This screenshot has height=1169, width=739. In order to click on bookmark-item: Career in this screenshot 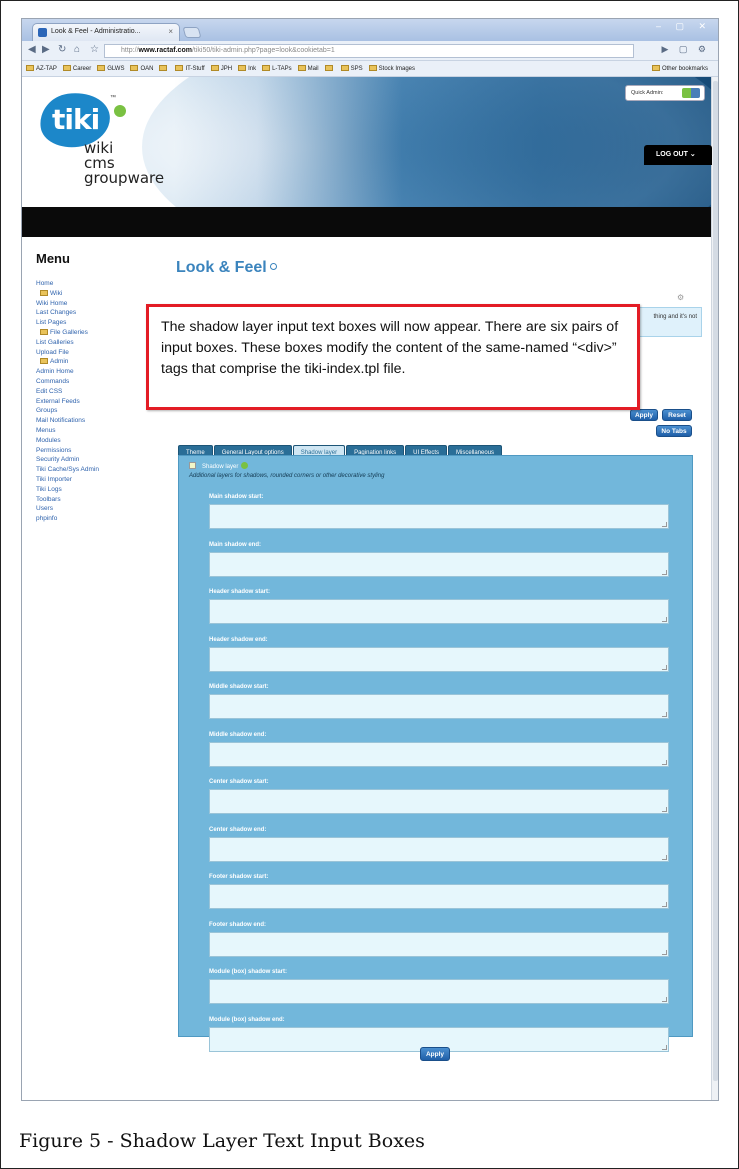, I will do `click(76, 68)`.